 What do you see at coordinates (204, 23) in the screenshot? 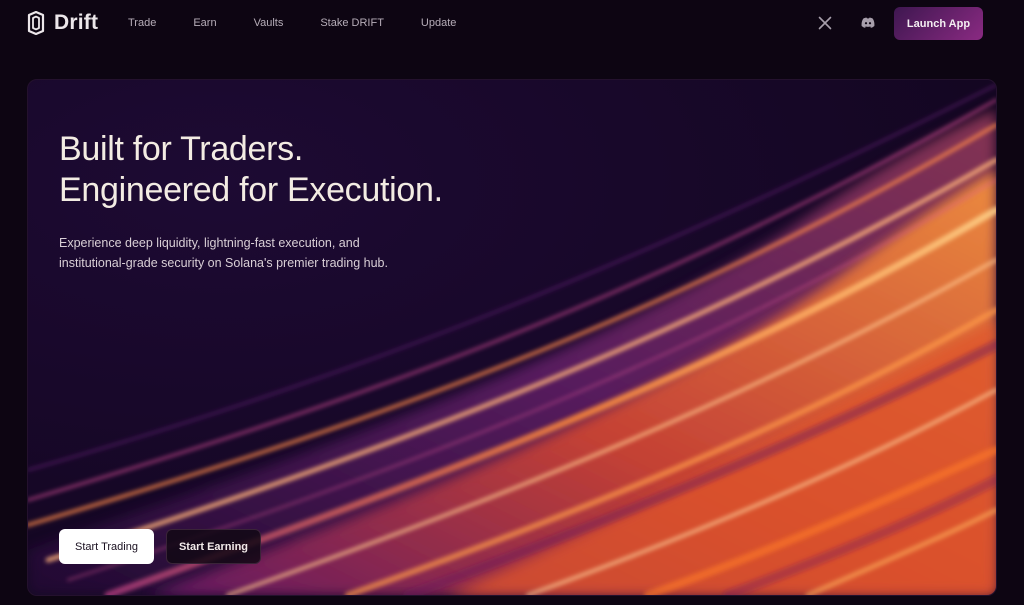
I see `nav-link-earn: Earn` at bounding box center [204, 23].